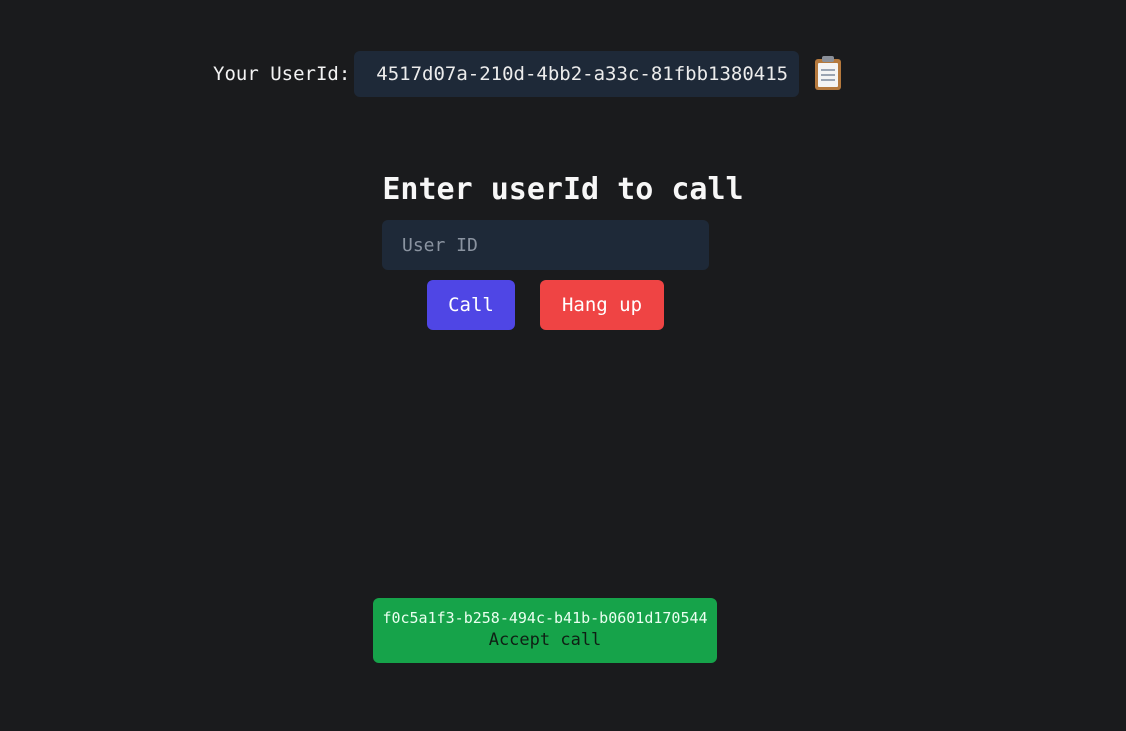 The height and width of the screenshot is (731, 1126). What do you see at coordinates (282, 74) in the screenshot?
I see `user-id-label: Your UserId:` at bounding box center [282, 74].